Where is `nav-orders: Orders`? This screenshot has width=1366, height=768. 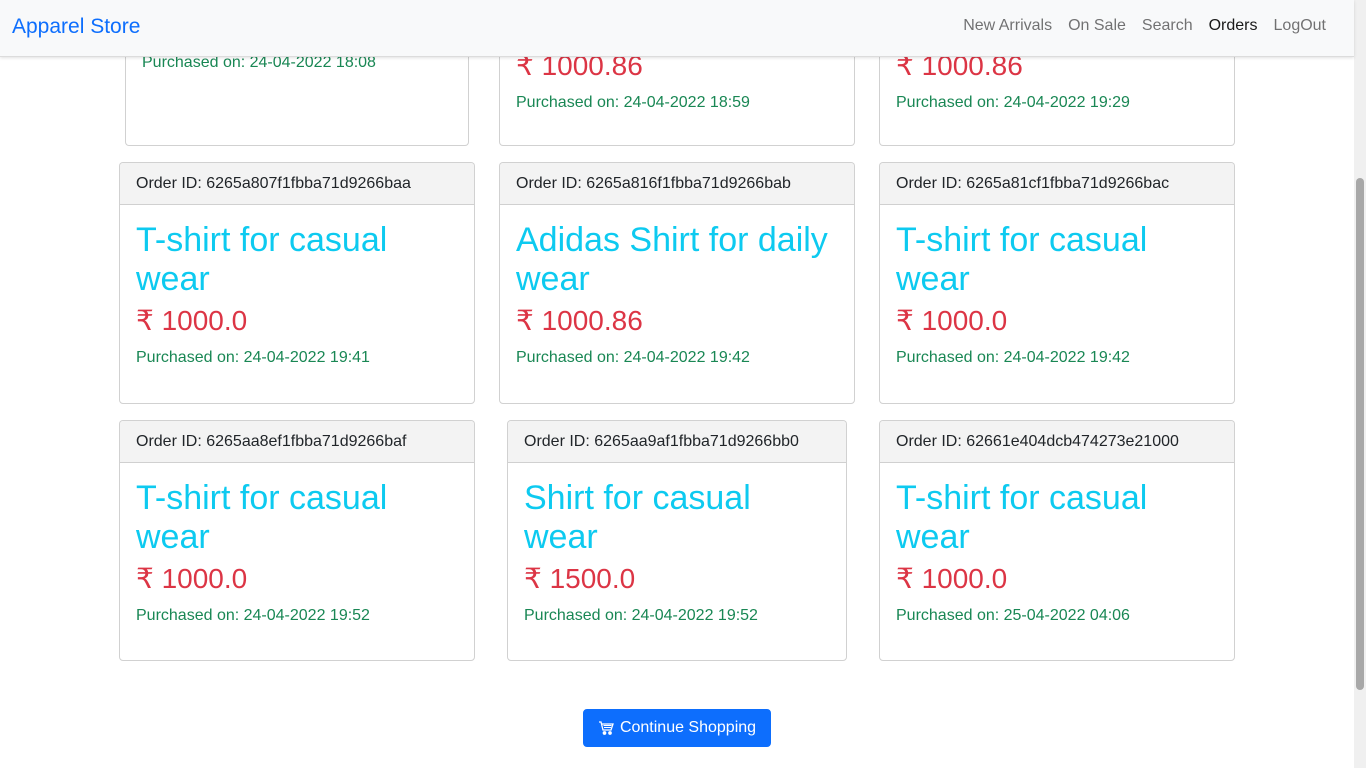 nav-orders: Orders is located at coordinates (1233, 26).